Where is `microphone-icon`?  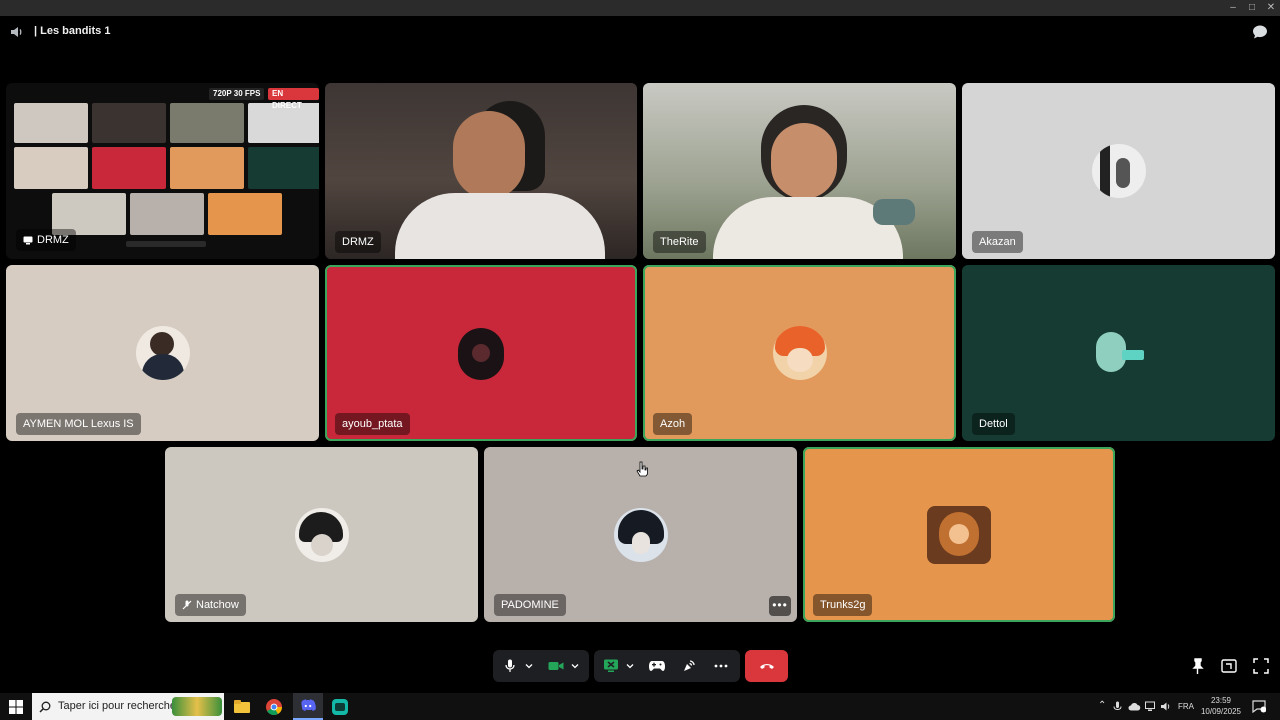 microphone-icon is located at coordinates (510, 665).